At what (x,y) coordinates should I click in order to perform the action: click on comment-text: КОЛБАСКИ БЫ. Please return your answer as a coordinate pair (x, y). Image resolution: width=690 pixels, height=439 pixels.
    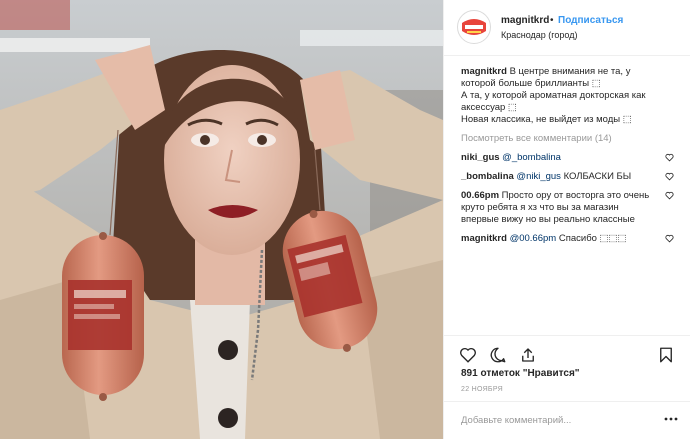
    Looking at the image, I should click on (596, 176).